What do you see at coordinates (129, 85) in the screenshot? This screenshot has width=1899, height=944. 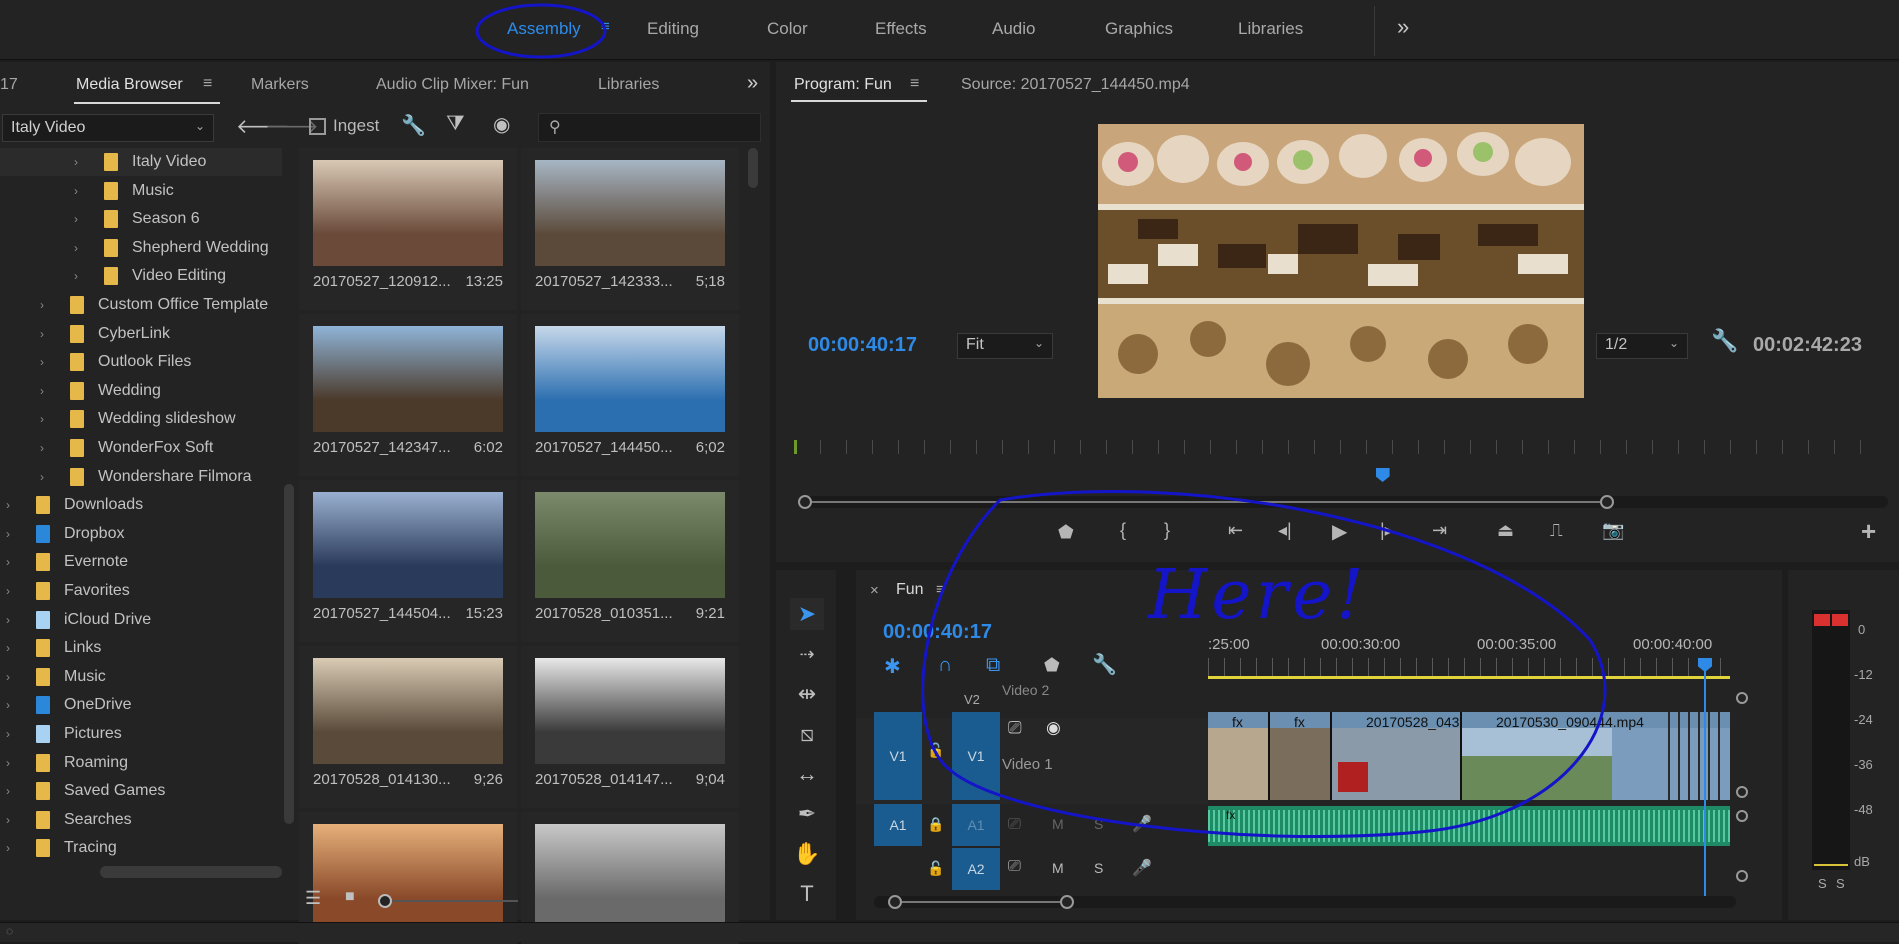 I see `tab-media-browser: Media Browser` at bounding box center [129, 85].